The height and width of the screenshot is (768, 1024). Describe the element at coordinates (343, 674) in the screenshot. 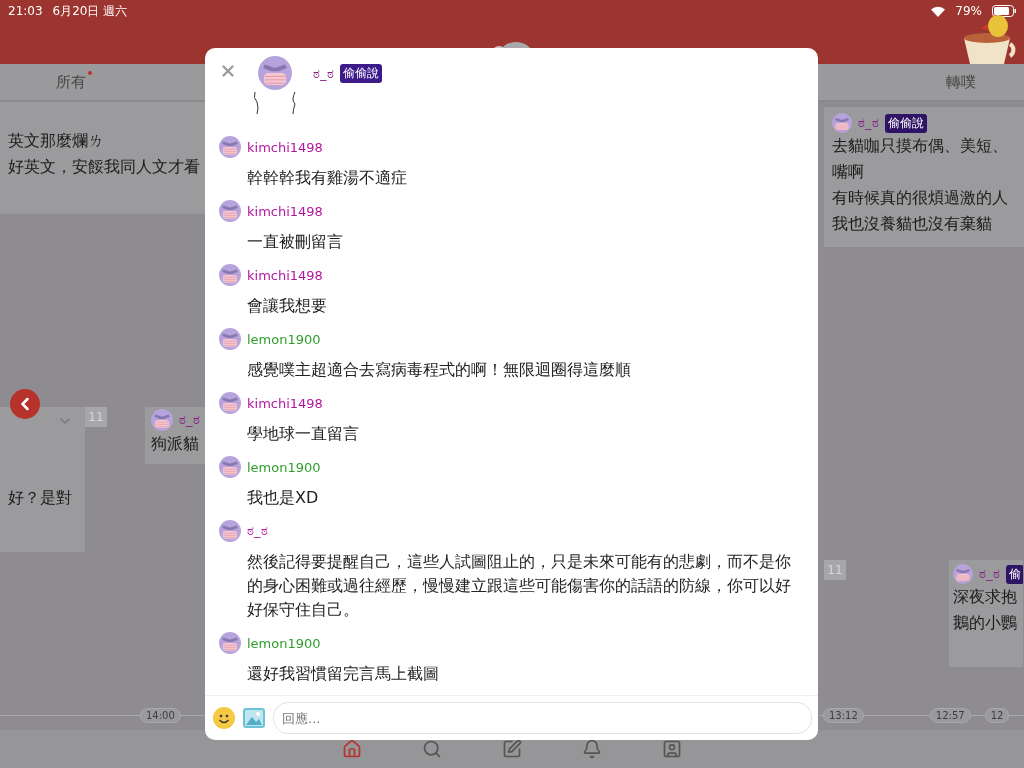

I see `comment-text: 還好我習慣留完言馬上截圖` at that location.